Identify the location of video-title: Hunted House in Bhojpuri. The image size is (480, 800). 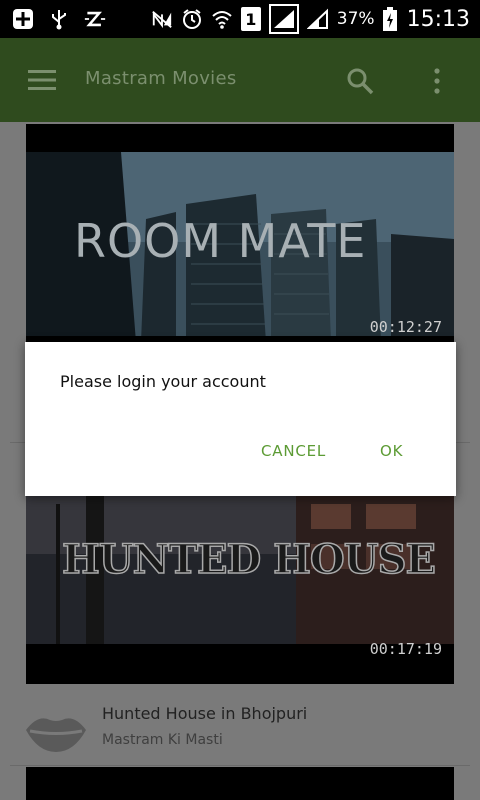
(205, 713).